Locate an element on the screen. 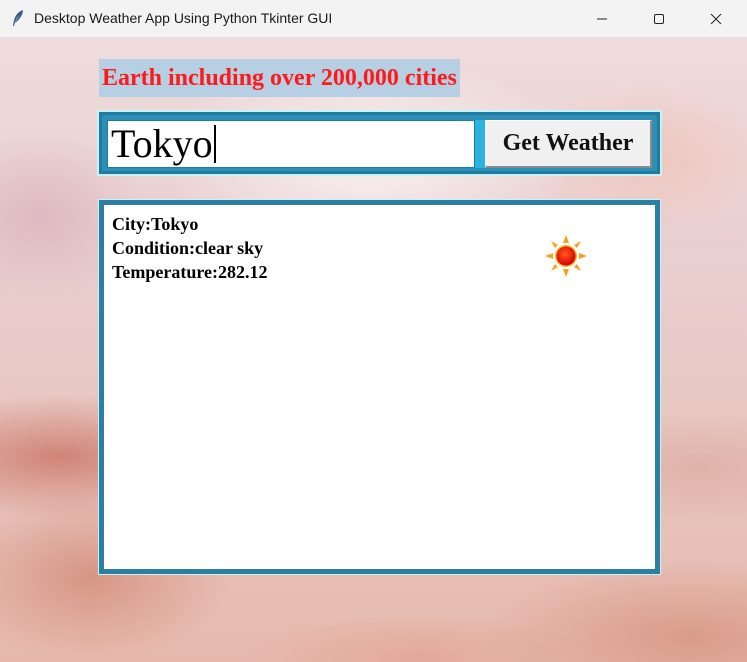  text-caret is located at coordinates (214, 144).